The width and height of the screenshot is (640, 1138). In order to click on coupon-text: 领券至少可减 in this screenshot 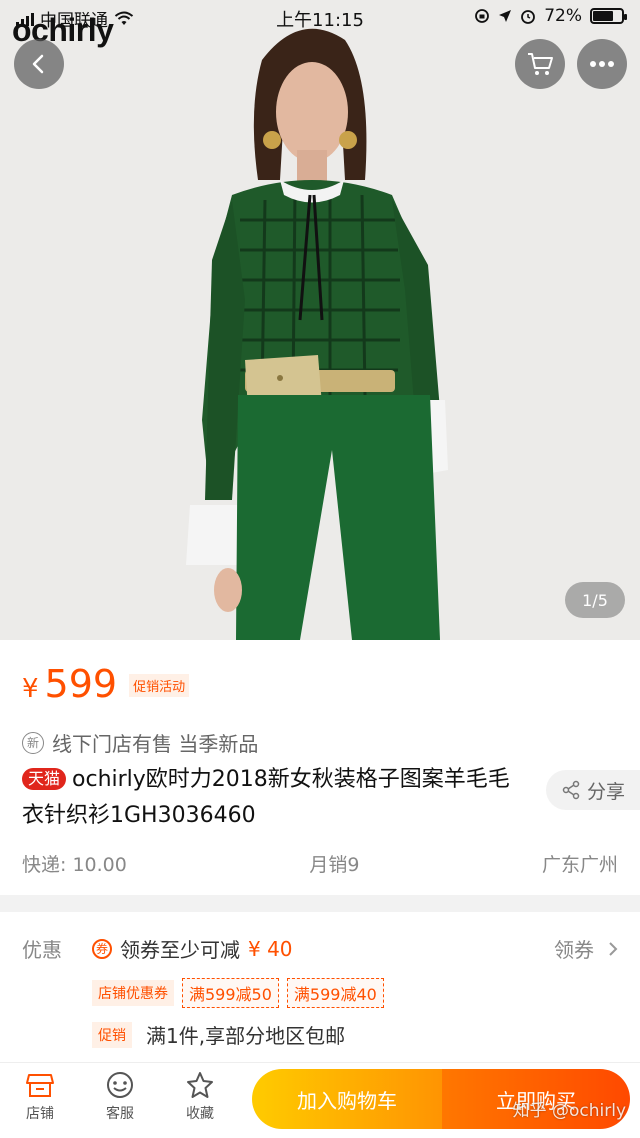, I will do `click(180, 950)`.